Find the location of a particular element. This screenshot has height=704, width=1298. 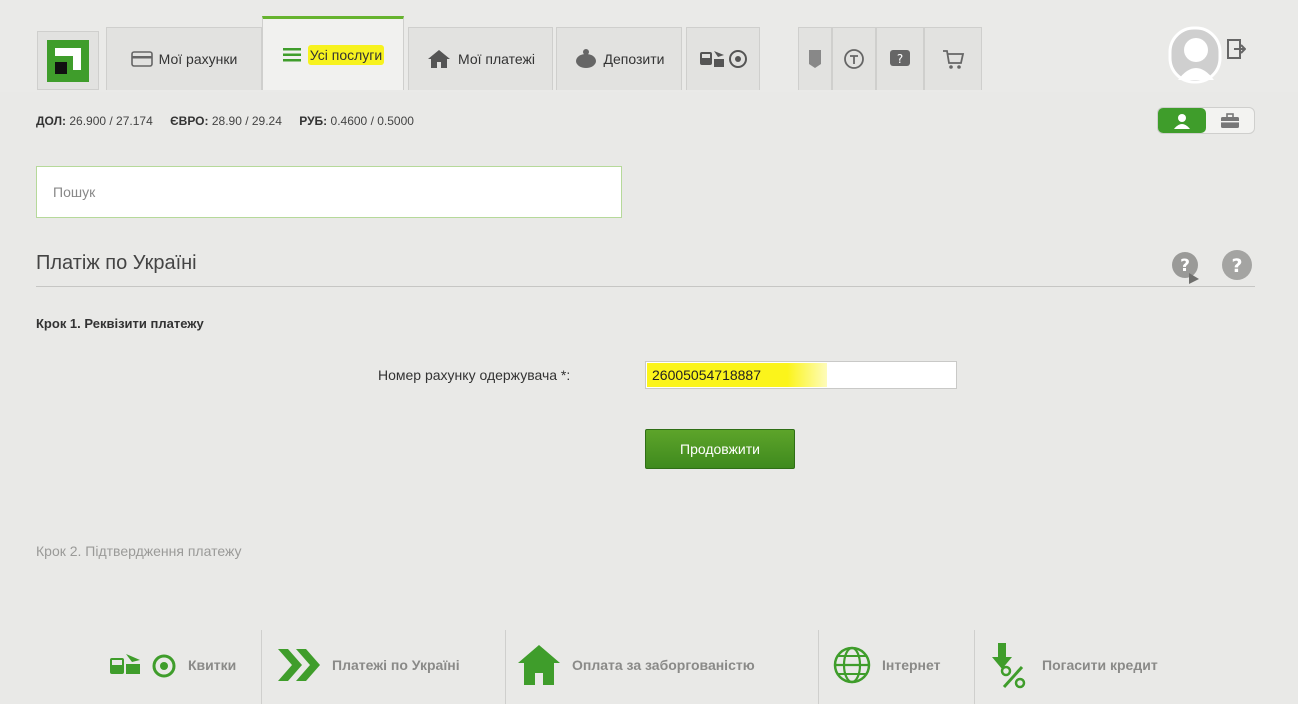

account-type-switch is located at coordinates (1206, 120).